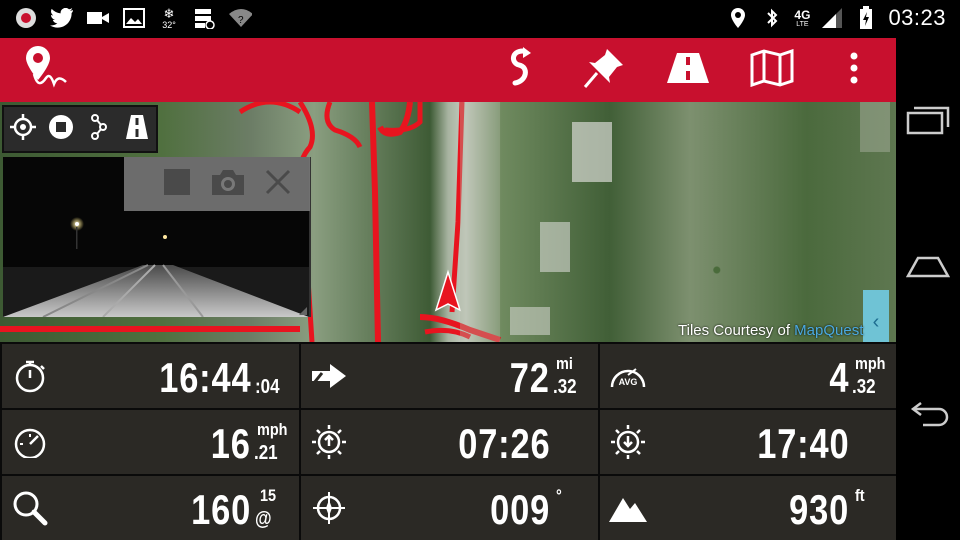  What do you see at coordinates (530, 377) in the screenshot?
I see `distance-value: 72` at bounding box center [530, 377].